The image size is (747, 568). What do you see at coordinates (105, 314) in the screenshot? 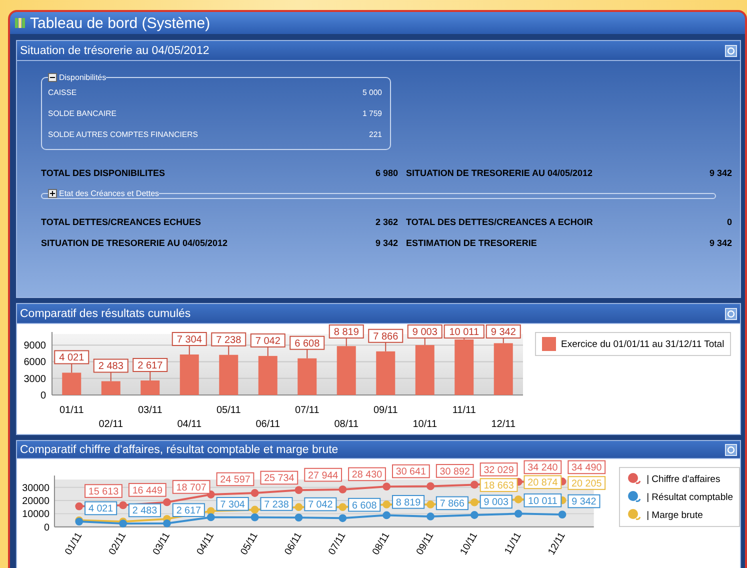
I see `panel-title: Comparatif des résultats cumulés` at bounding box center [105, 314].